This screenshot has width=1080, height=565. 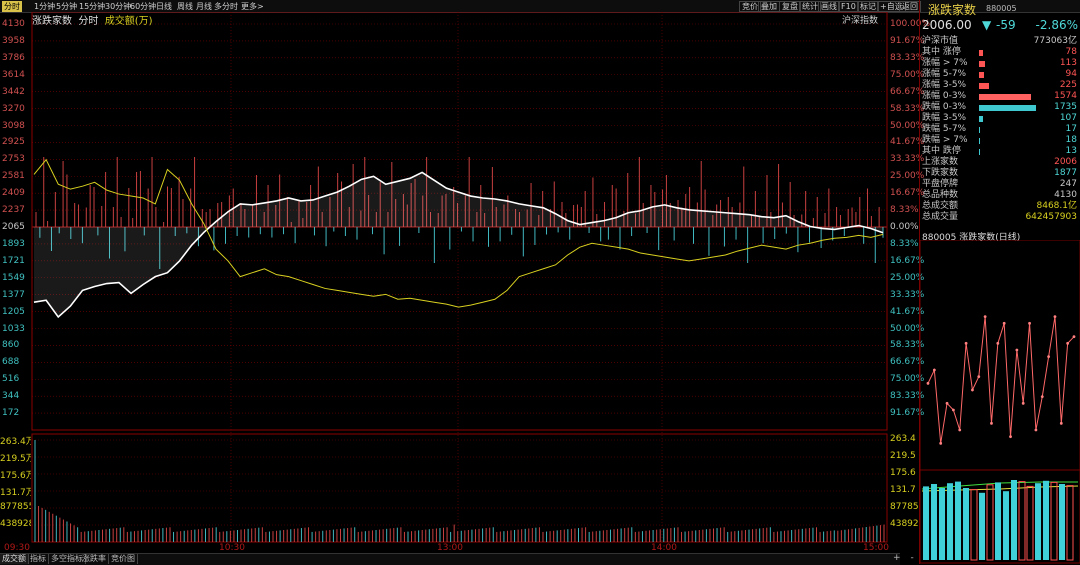 What do you see at coordinates (907, 294) in the screenshot?
I see `pct-tick-label: 33.33%` at bounding box center [907, 294].